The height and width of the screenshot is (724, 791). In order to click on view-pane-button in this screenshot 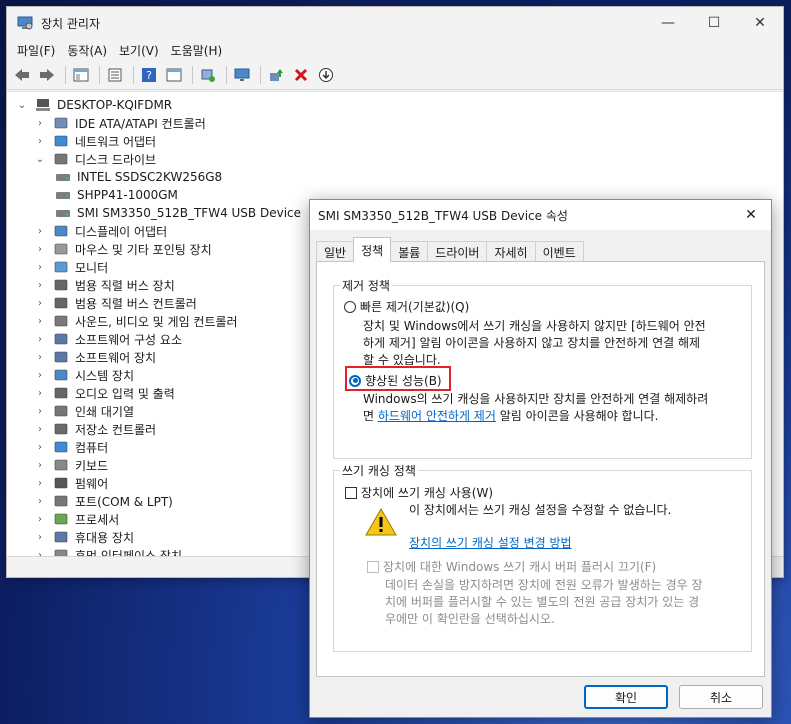, I will do `click(174, 75)`.